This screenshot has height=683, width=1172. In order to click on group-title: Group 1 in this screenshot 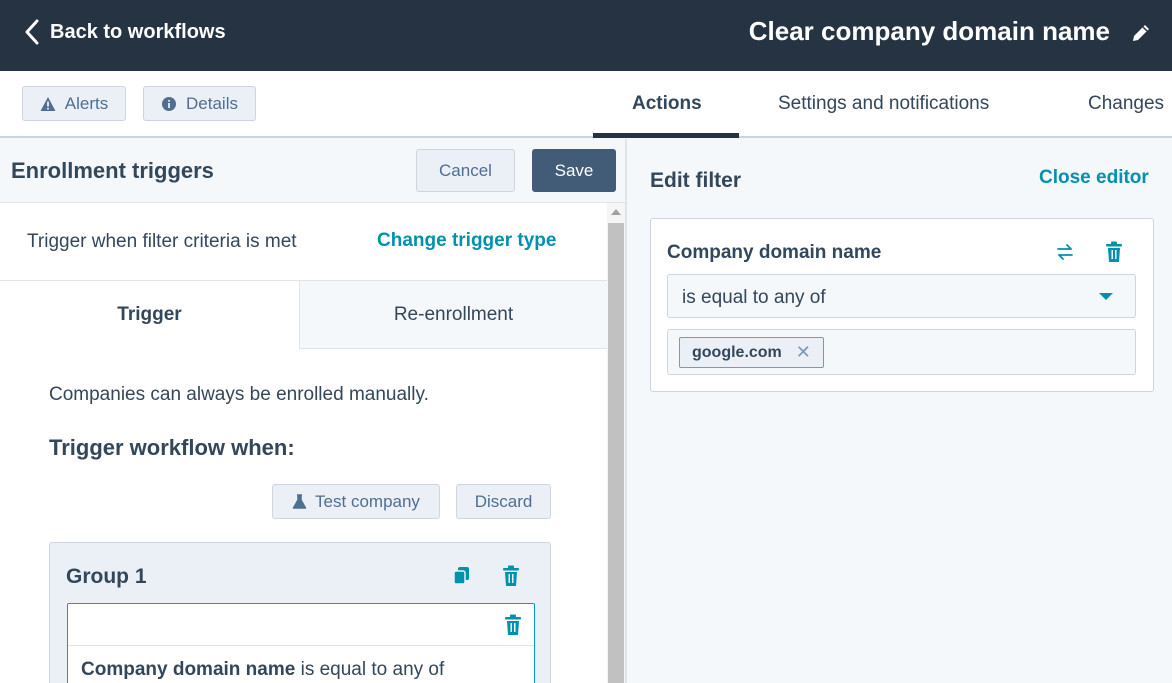, I will do `click(106, 576)`.